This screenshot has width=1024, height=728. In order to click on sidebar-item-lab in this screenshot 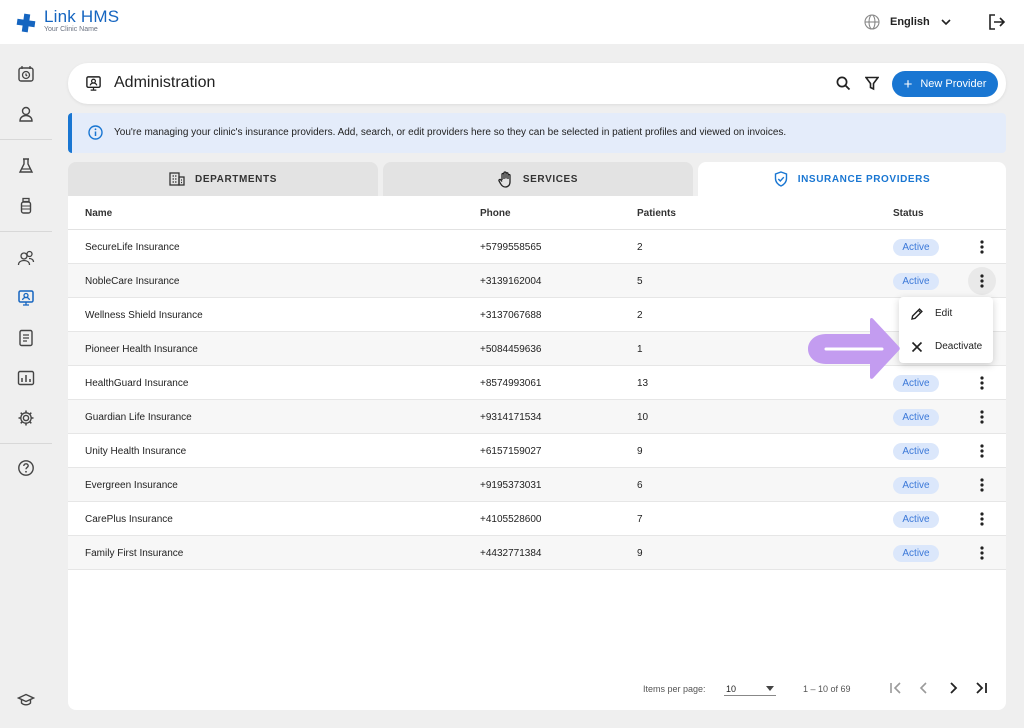, I will do `click(26, 166)`.